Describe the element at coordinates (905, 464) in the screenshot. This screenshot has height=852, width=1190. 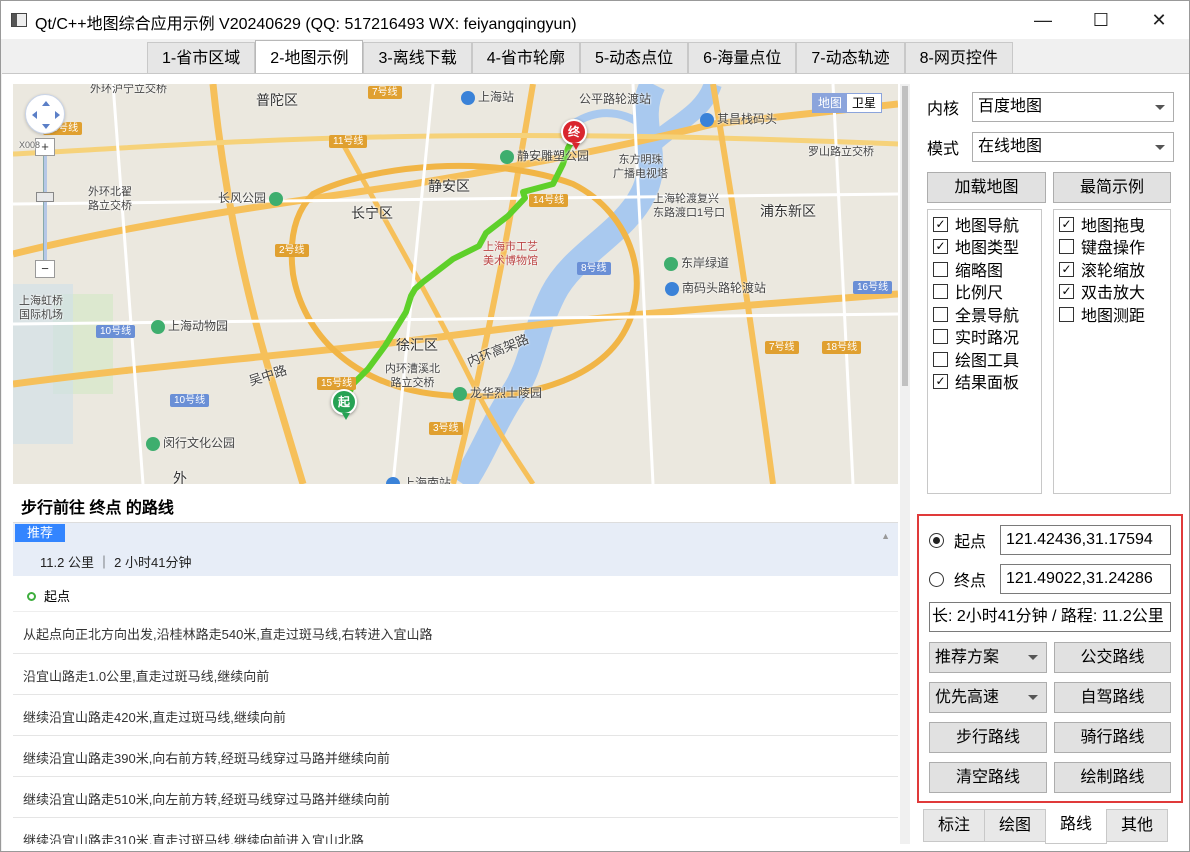
I see `map-scrollbar` at that location.